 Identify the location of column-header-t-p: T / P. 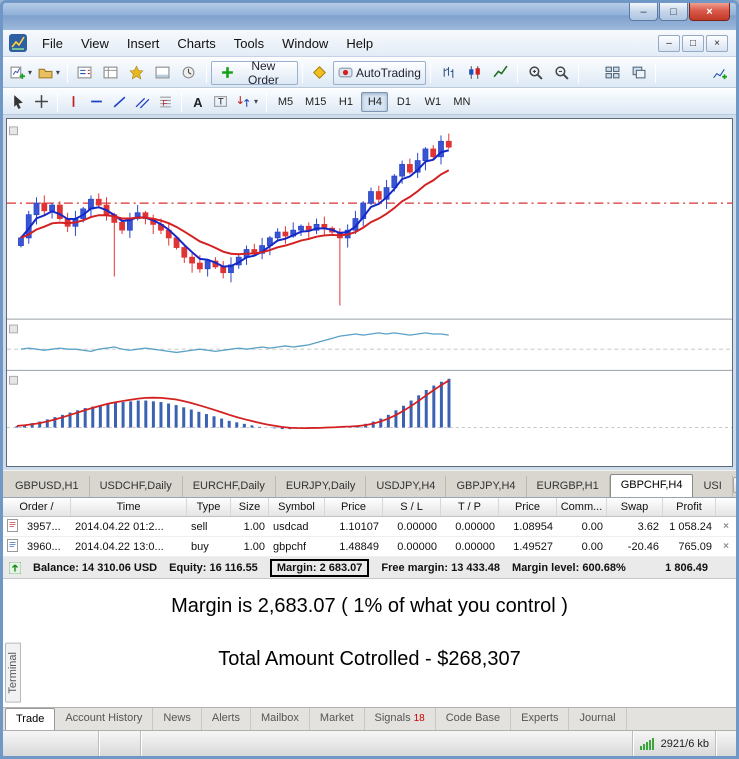
(470, 507).